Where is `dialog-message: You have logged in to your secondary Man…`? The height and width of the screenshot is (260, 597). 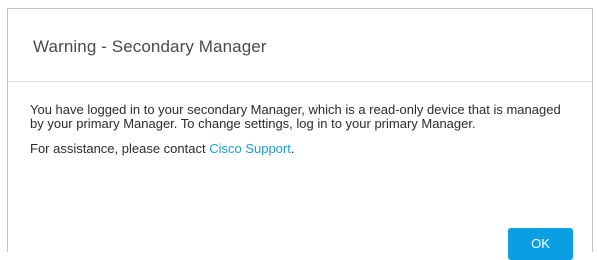
dialog-message: You have logged in to your secondary Man… is located at coordinates (295, 116).